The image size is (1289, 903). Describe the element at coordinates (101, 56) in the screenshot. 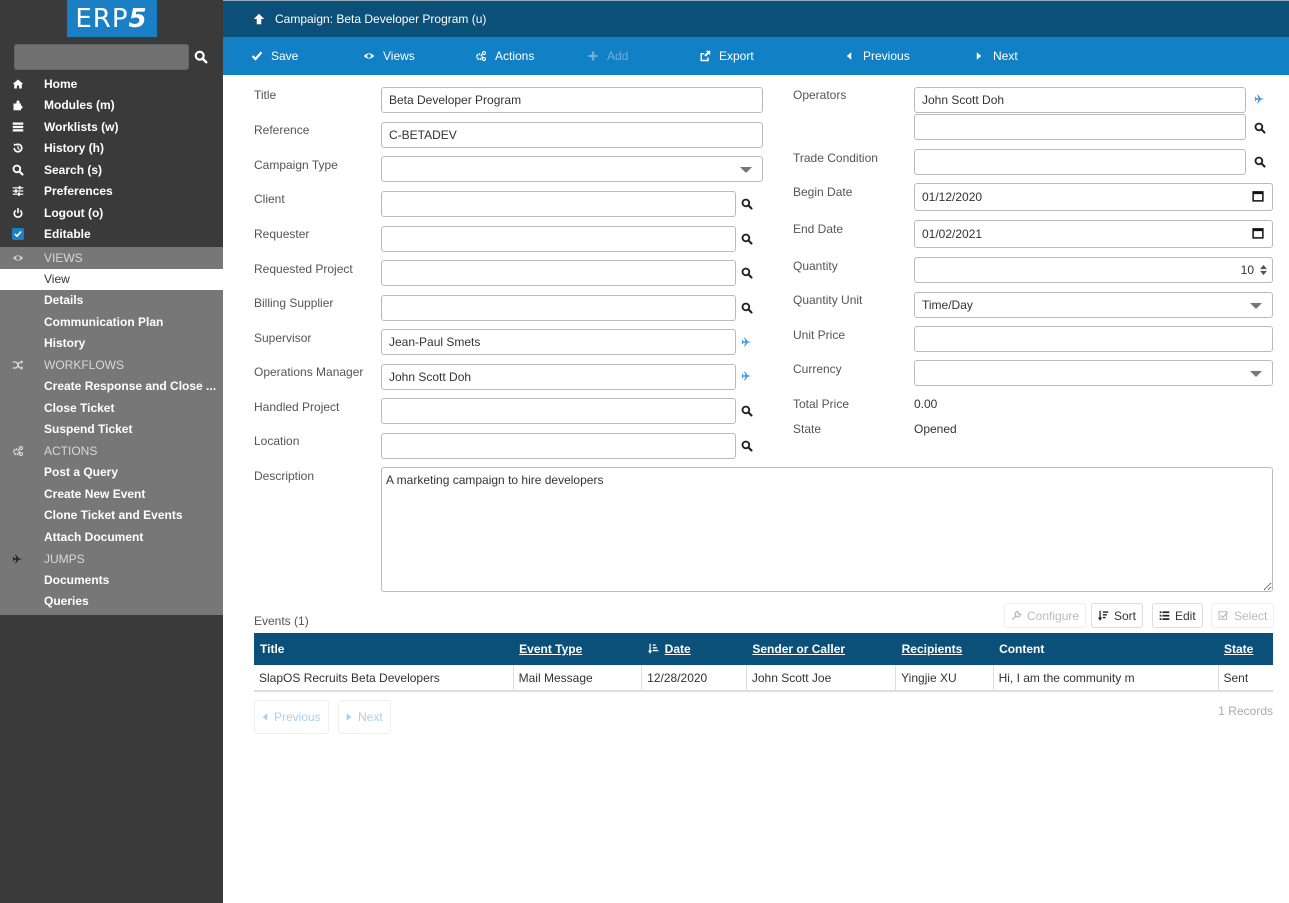

I see `sidebar-search-input` at that location.